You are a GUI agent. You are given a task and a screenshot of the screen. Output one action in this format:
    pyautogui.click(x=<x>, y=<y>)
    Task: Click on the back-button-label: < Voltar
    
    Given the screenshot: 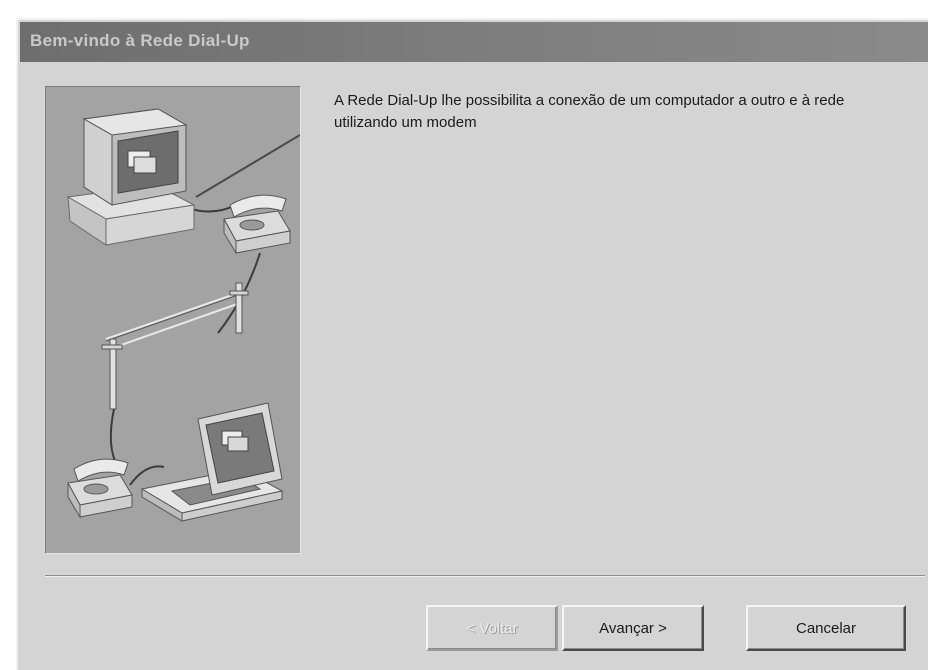 What is the action you would take?
    pyautogui.click(x=492, y=628)
    